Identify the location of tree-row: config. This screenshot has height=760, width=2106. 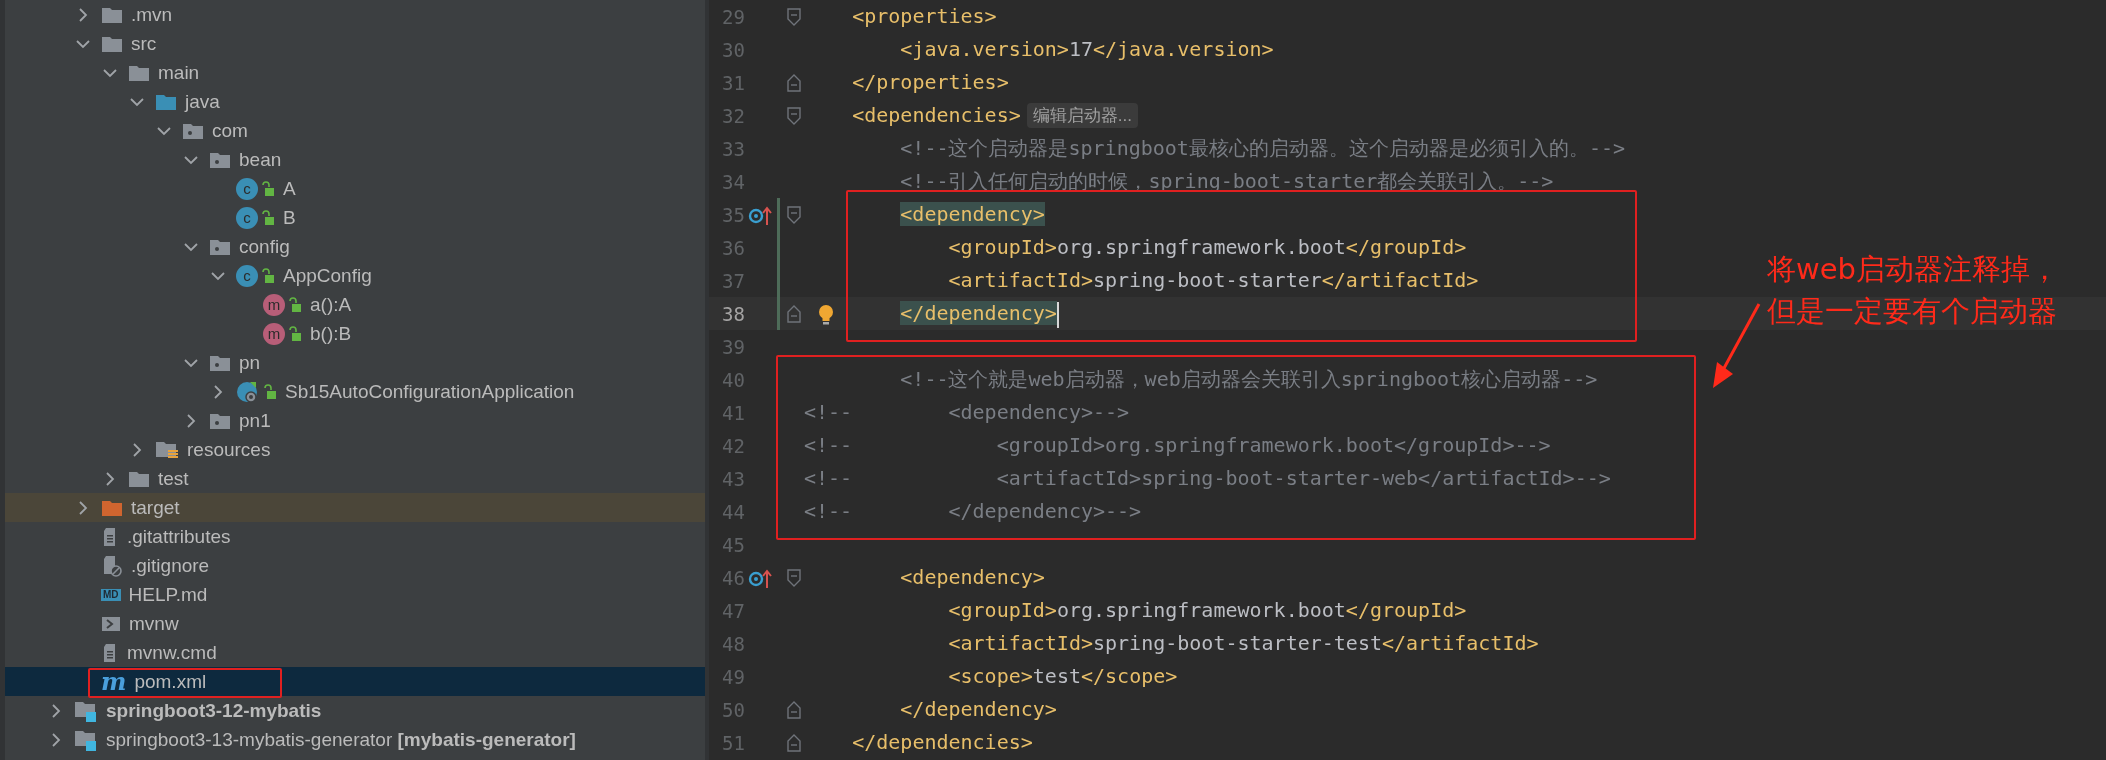
(355, 246).